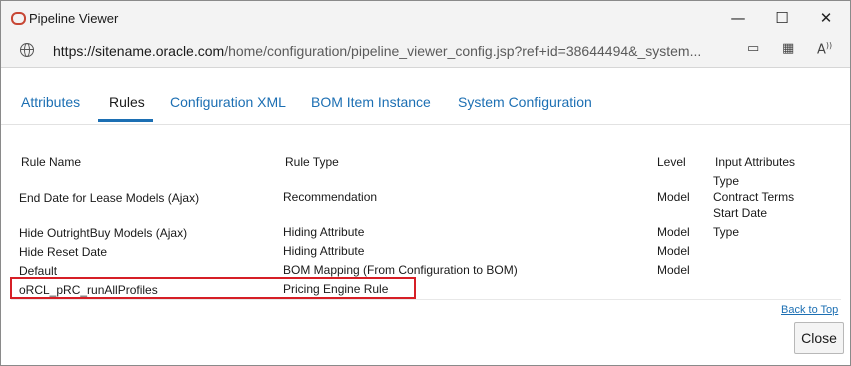 The image size is (851, 366). What do you see at coordinates (213, 288) in the screenshot?
I see `highlight-box` at bounding box center [213, 288].